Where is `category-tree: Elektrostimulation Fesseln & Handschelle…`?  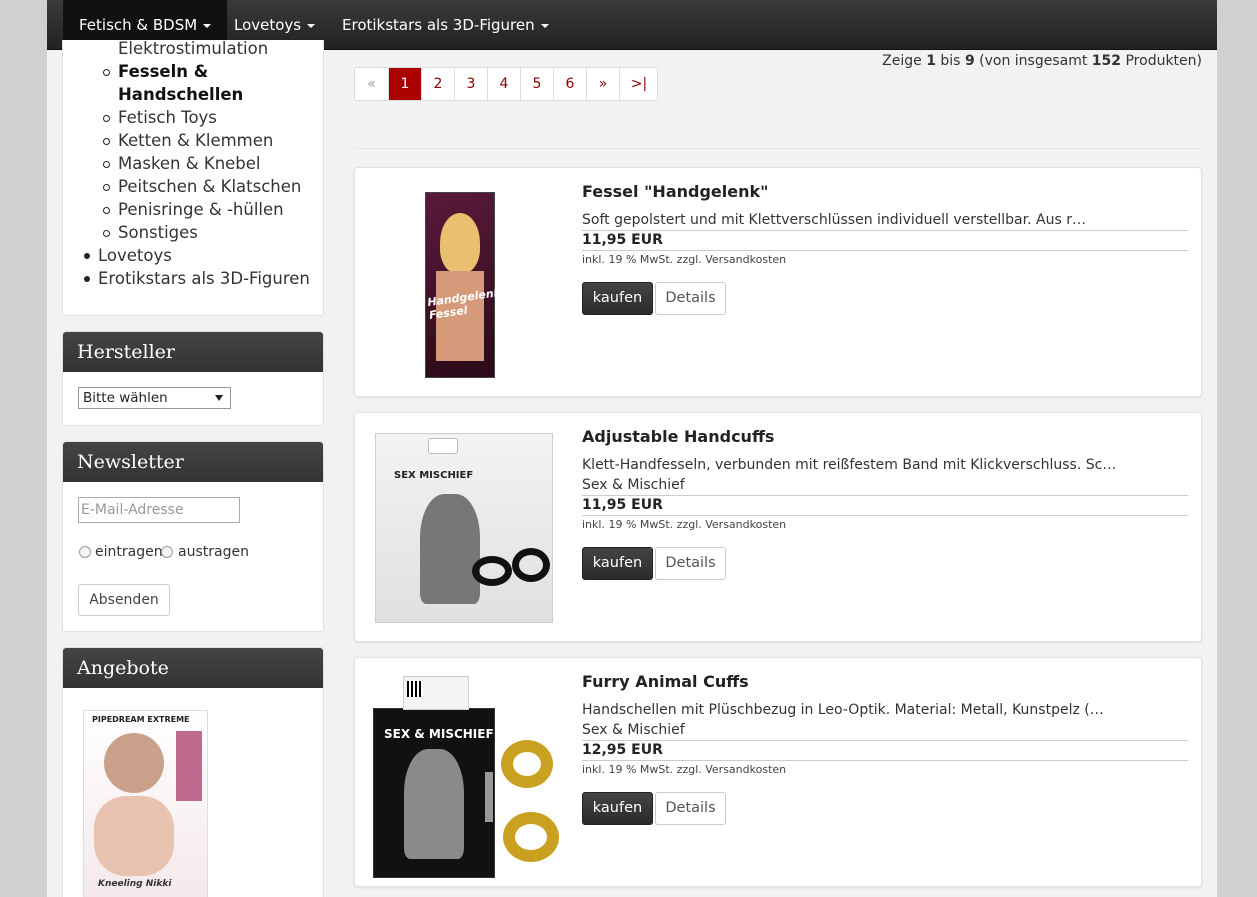
category-tree: Elektrostimulation Fesseln & Handschelle… is located at coordinates (193, 178).